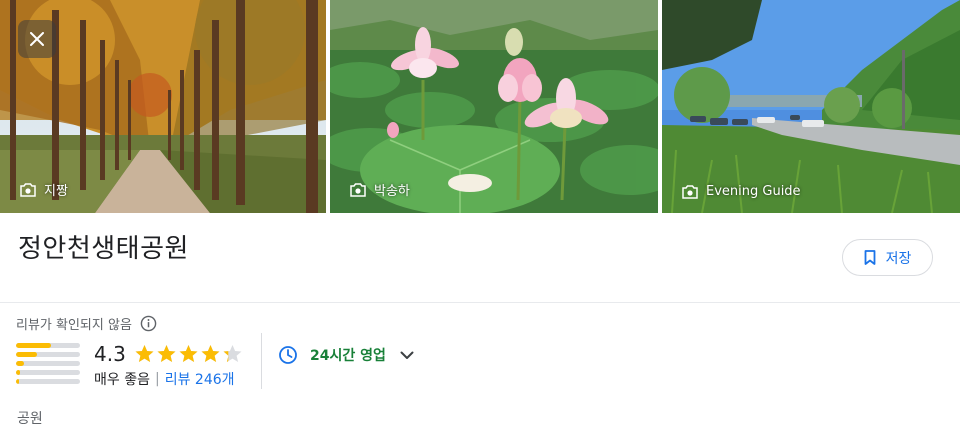 Image resolution: width=960 pixels, height=436 pixels. I want to click on save-label: 저장, so click(898, 258).